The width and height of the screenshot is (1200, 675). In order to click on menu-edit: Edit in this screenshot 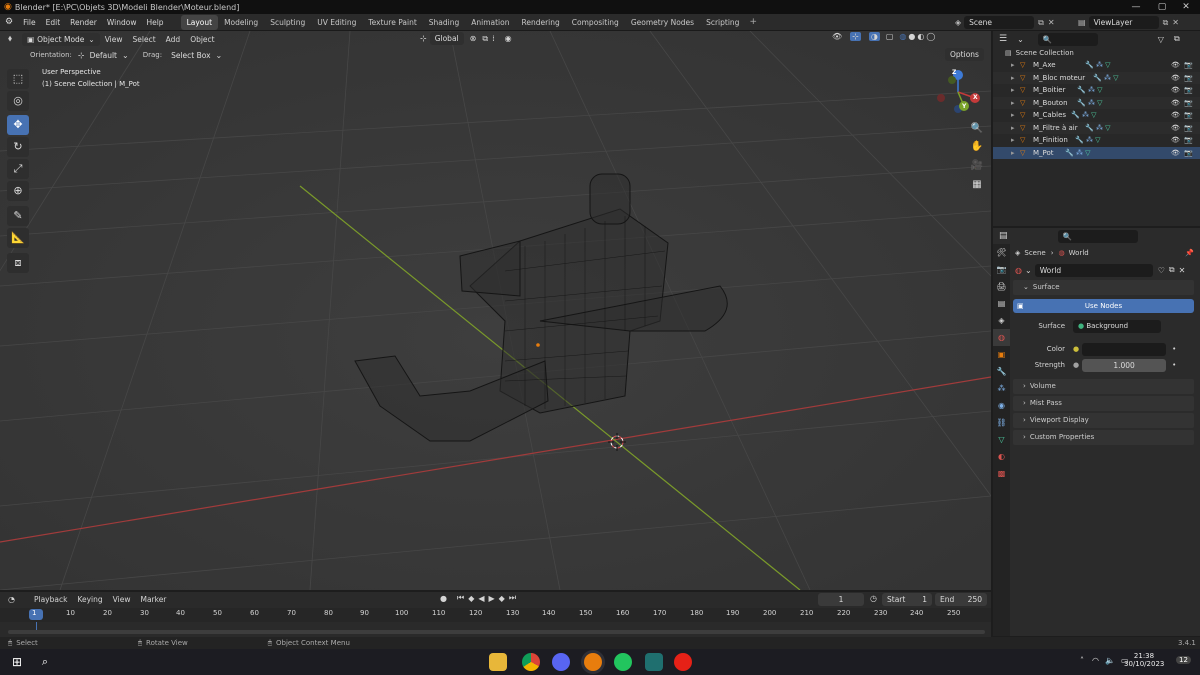, I will do `click(53, 22)`.